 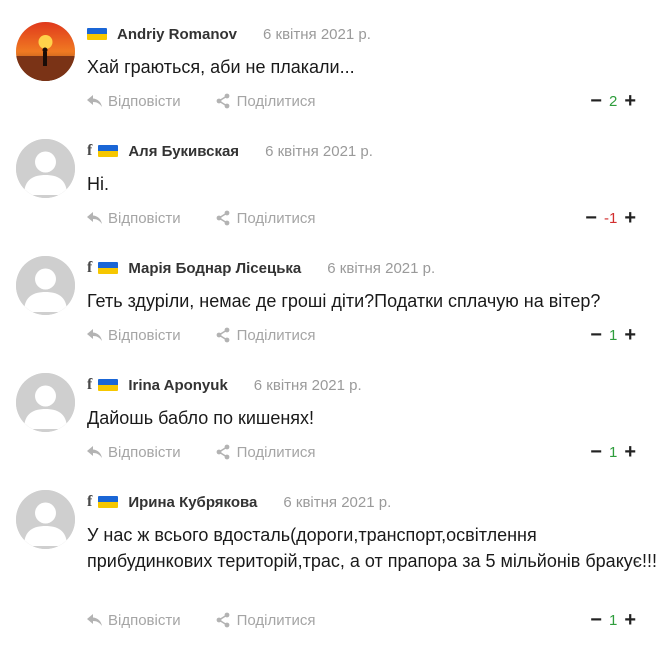 I want to click on comment-header: f Irina Aponyuk 6 квітня 2021 р., so click(x=224, y=385).